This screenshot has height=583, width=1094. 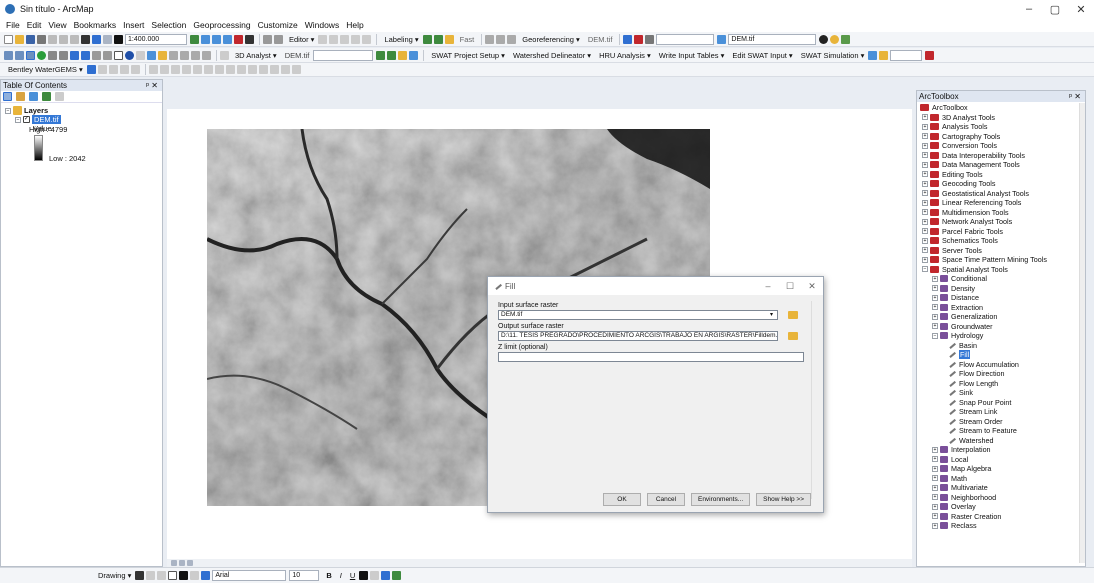 What do you see at coordinates (427, 39) in the screenshot?
I see `label-manager-icon` at bounding box center [427, 39].